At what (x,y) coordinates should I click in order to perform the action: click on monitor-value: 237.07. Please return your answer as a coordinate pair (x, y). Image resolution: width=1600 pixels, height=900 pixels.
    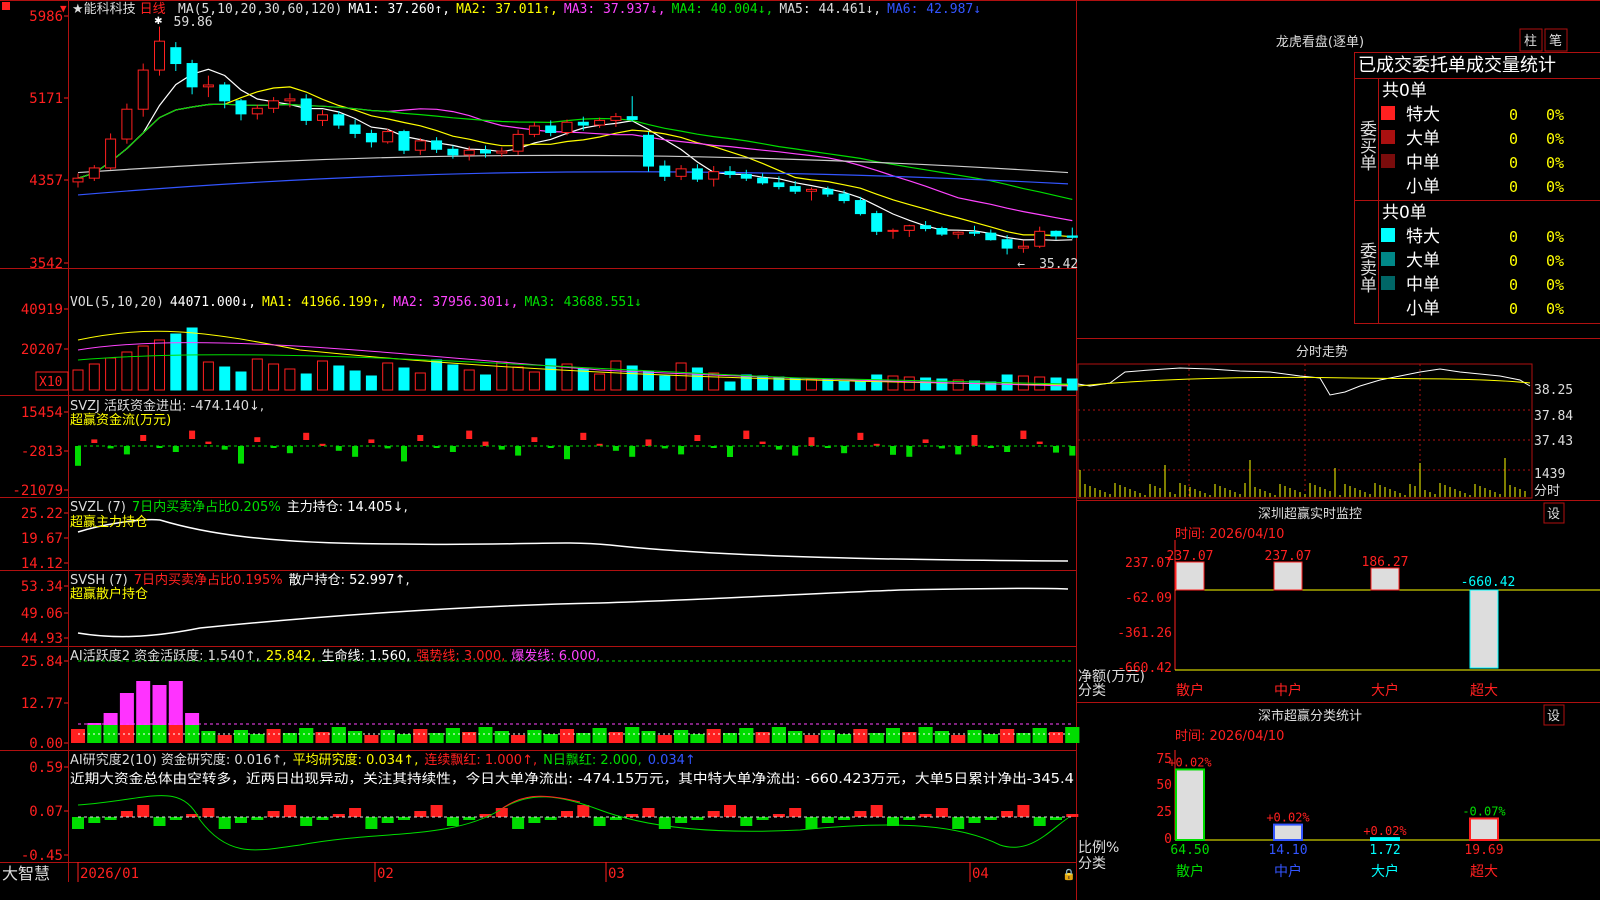
    Looking at the image, I should click on (1288, 556).